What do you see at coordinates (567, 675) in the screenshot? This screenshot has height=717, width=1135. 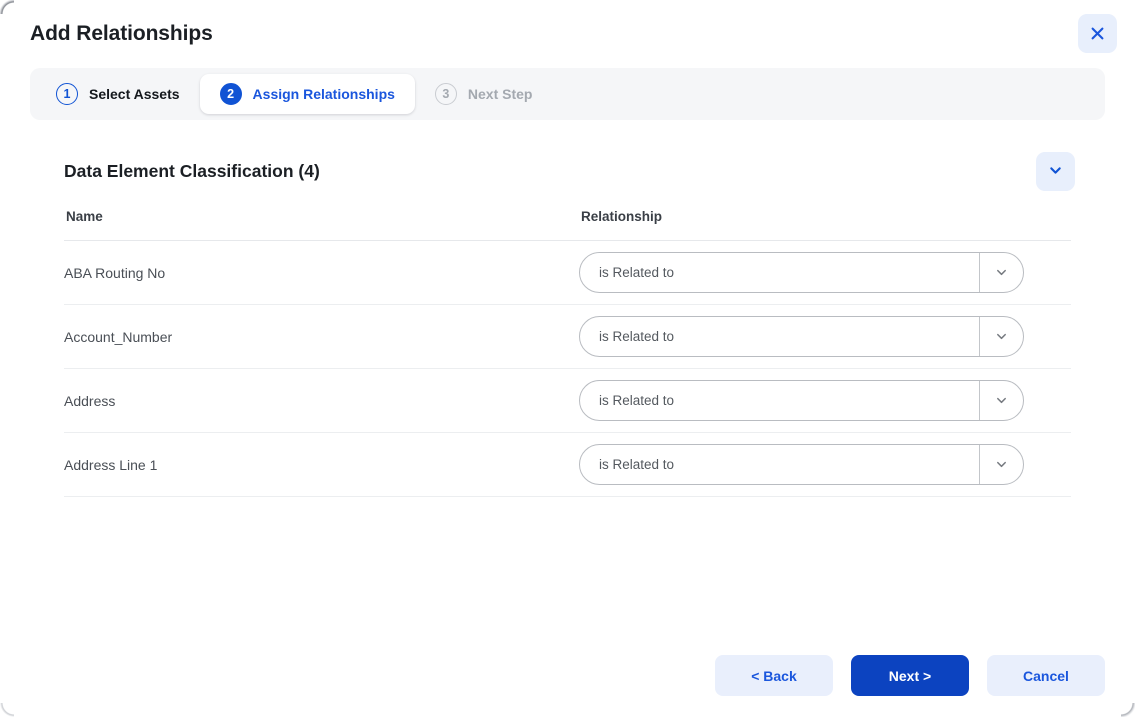 I see `modal-footer: < Back Next > Cancel` at bounding box center [567, 675].